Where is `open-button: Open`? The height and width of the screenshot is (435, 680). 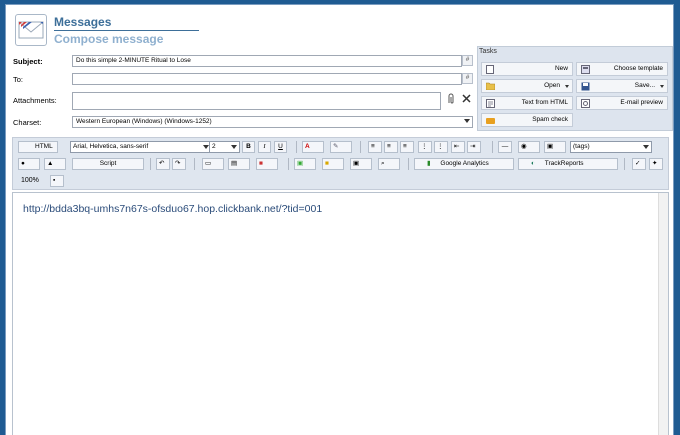
open-button: Open is located at coordinates (527, 86).